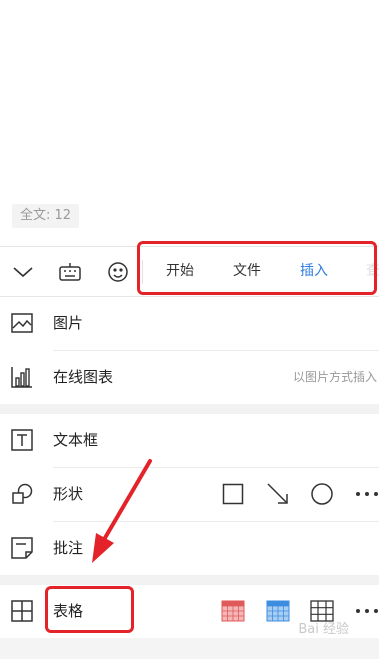  I want to click on textbox-icon, so click(22, 440).